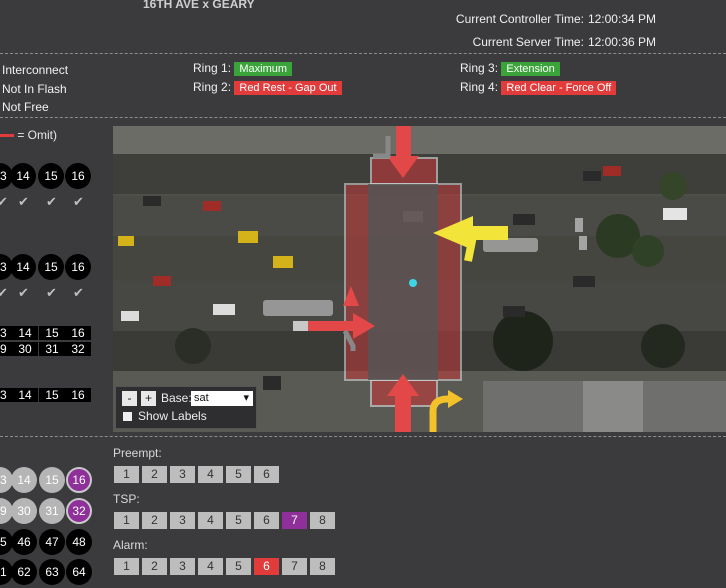 The height and width of the screenshot is (588, 726). I want to click on phase-circle: 64, so click(79, 572).